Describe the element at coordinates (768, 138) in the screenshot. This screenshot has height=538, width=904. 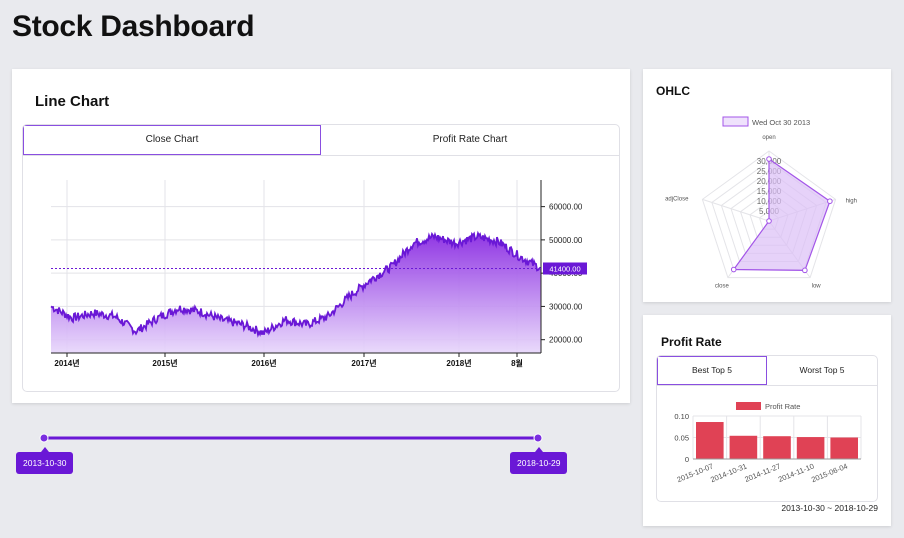
I see `radar-axis-label: open` at that location.